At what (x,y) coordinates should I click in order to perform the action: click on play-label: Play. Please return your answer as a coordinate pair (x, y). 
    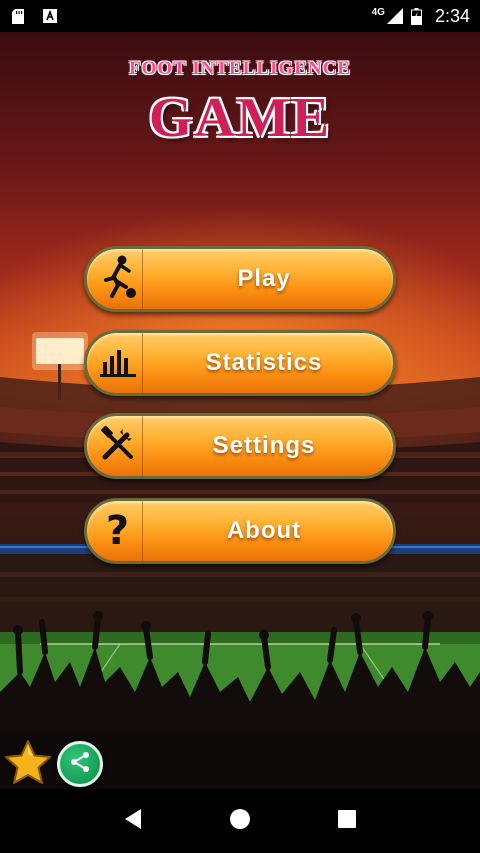
    Looking at the image, I should click on (264, 278).